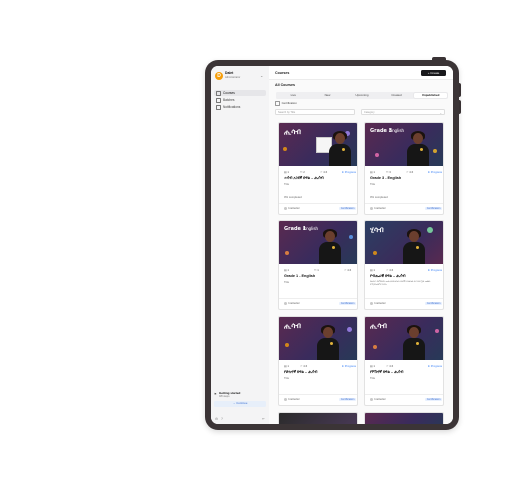  What do you see at coordinates (320, 270) in the screenshot?
I see `course-meta: ▤ 1 ⚇ 1 ☆ 4.6` at bounding box center [320, 270].